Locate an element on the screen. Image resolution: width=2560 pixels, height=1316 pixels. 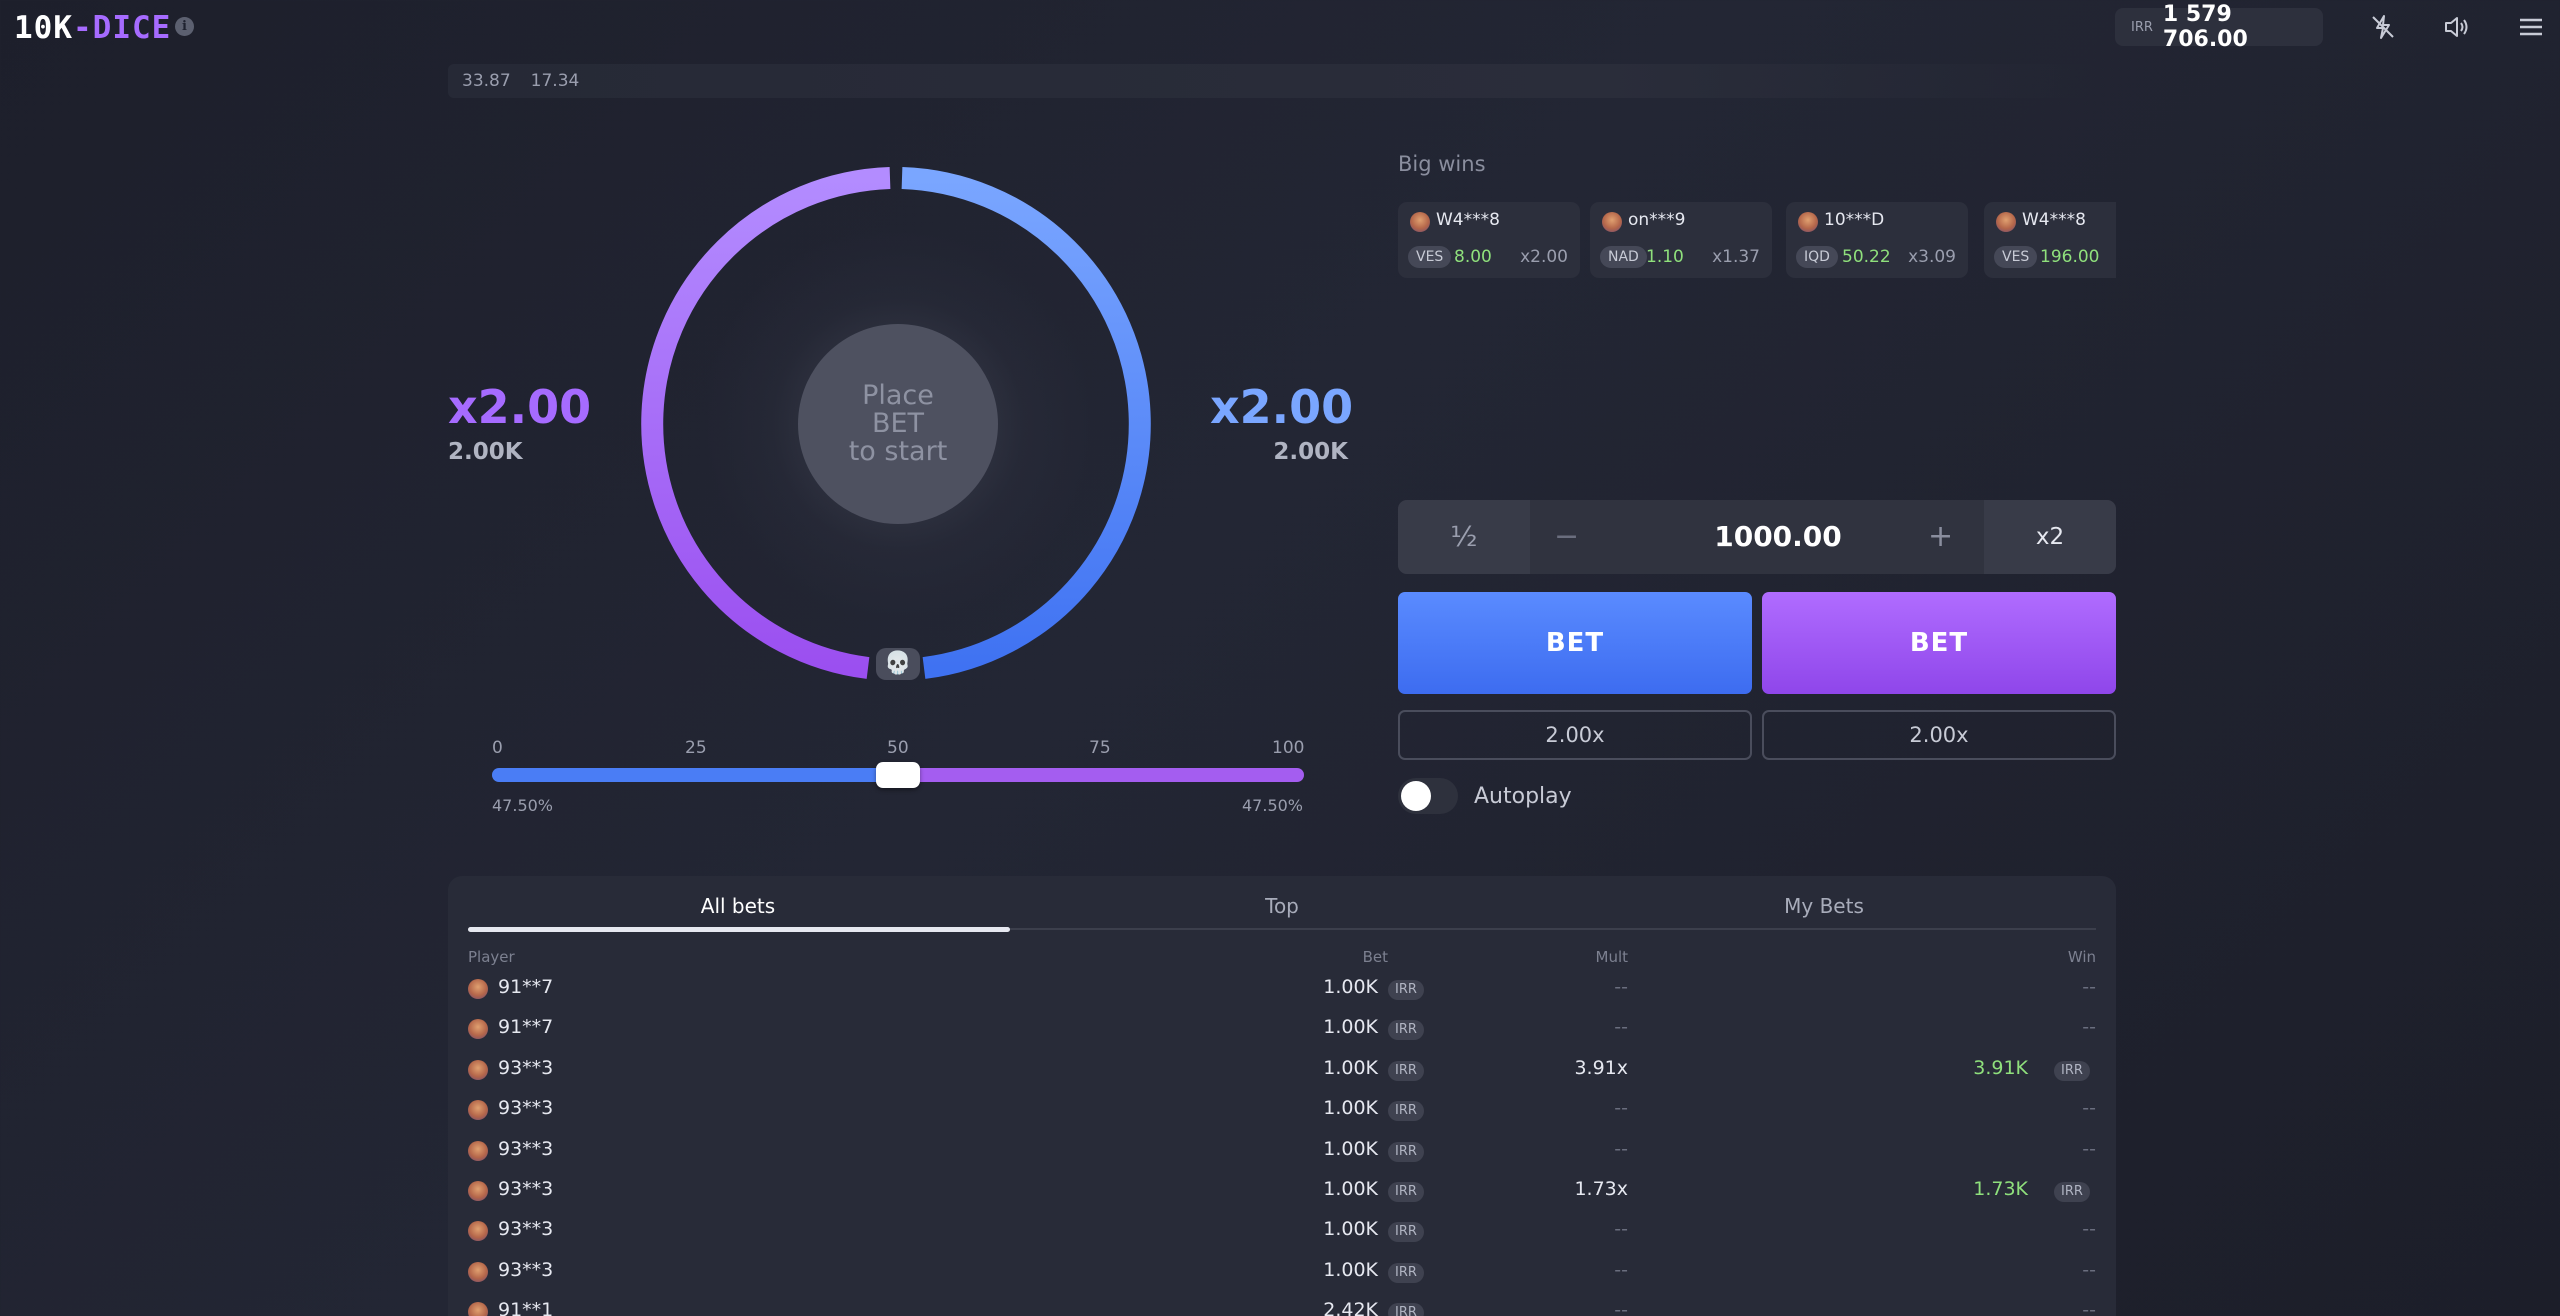
turbo-off-icon is located at coordinates (2383, 27).